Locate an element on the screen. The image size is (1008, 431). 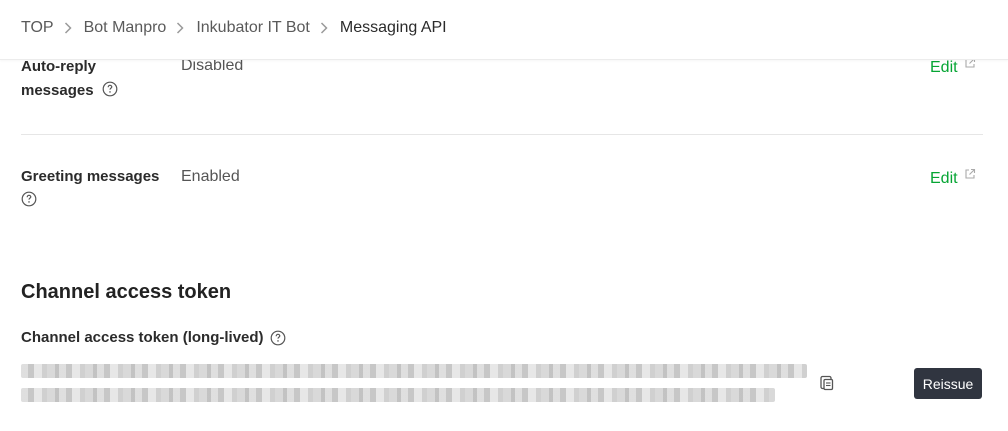
greeting-label-text: Greeting messages is located at coordinates (90, 176).